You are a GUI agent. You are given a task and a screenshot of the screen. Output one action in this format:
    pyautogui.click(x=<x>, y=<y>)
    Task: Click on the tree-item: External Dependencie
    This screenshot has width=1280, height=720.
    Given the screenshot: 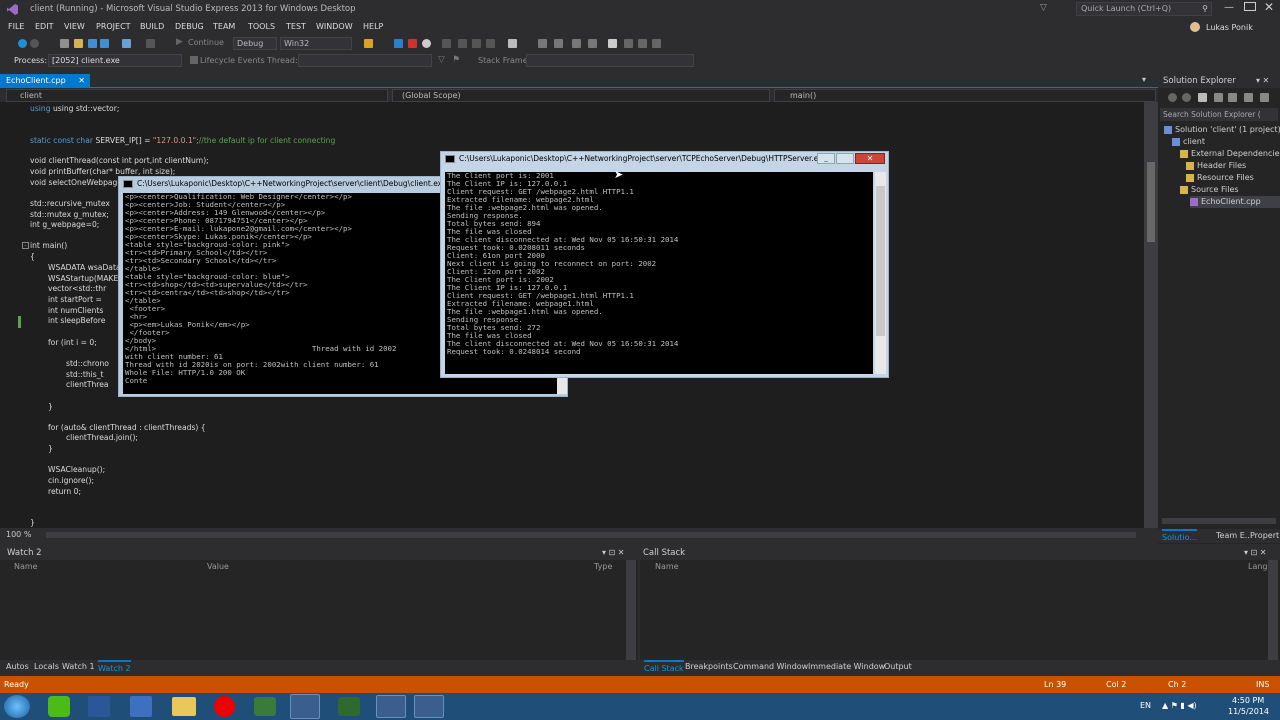 What is the action you would take?
    pyautogui.click(x=1230, y=154)
    